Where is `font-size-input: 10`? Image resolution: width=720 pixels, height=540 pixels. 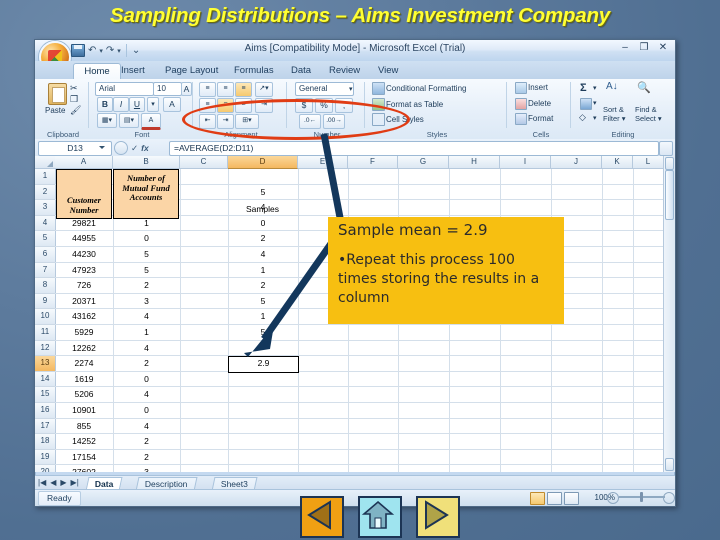 font-size-input: 10 is located at coordinates (167, 89).